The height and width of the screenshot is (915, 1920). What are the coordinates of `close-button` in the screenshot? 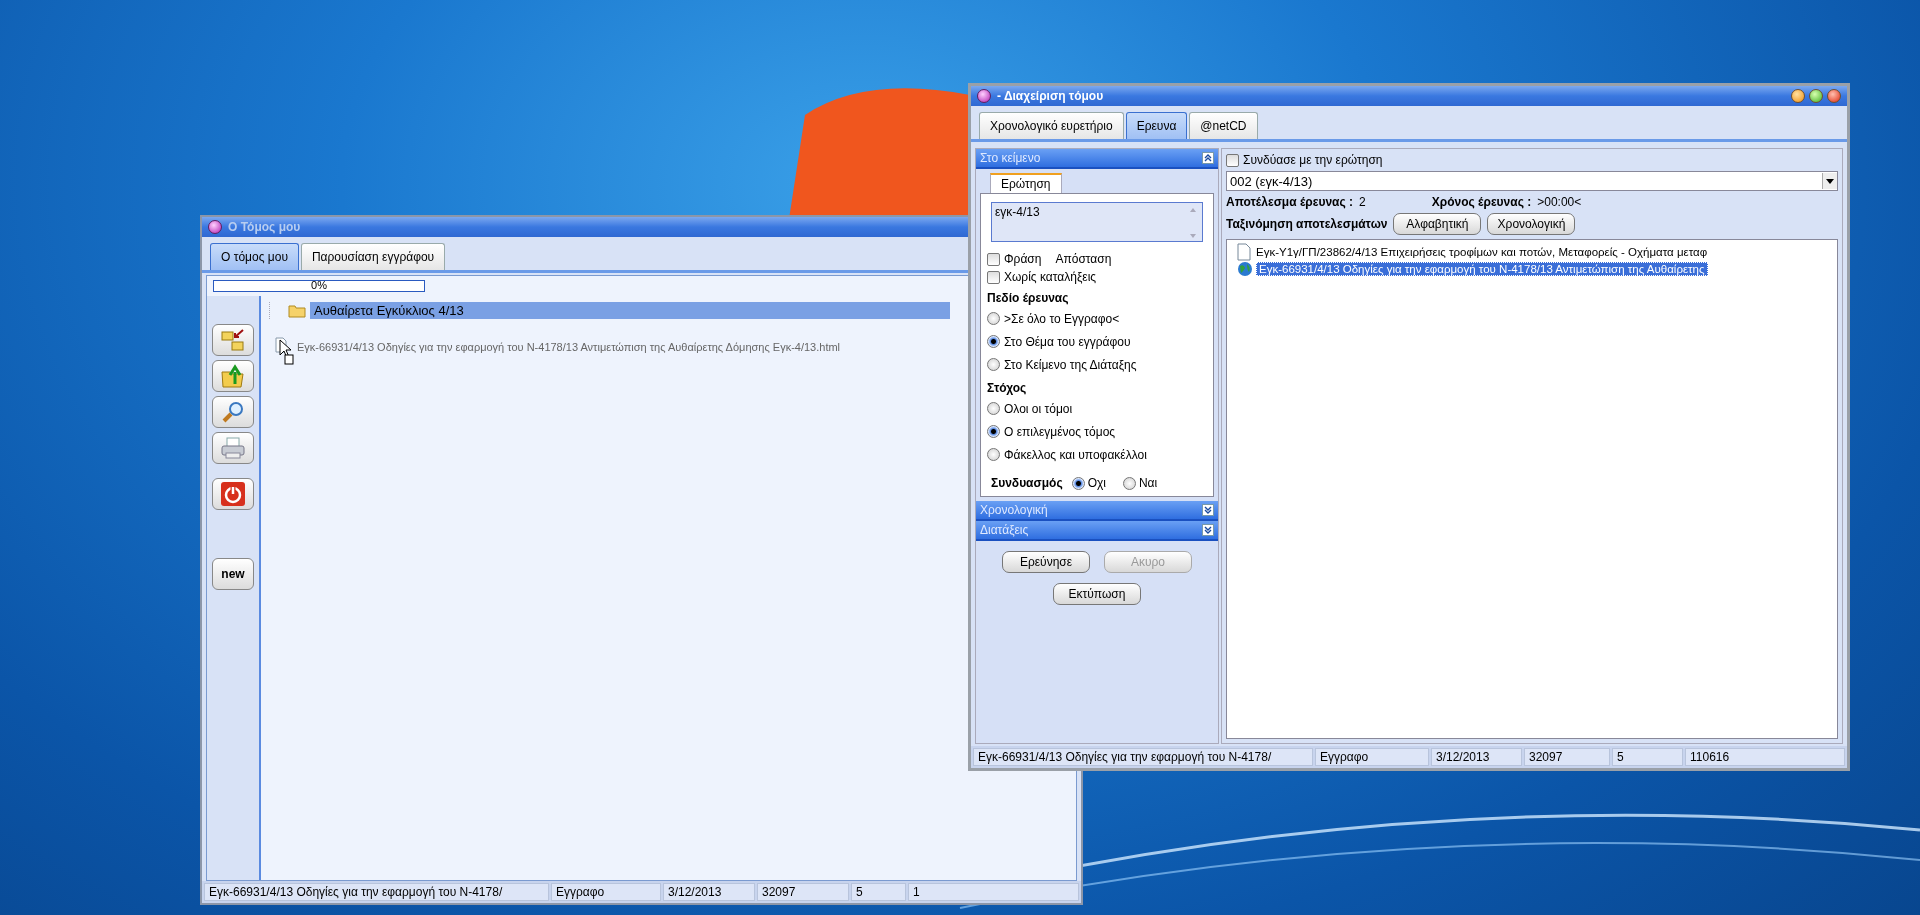 It's located at (1834, 96).